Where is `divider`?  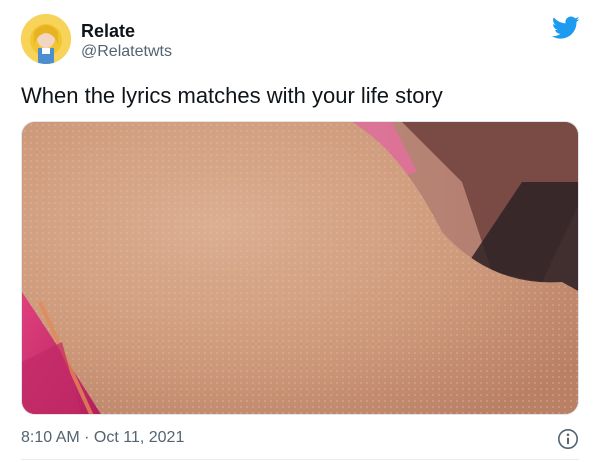 divider is located at coordinates (300, 459).